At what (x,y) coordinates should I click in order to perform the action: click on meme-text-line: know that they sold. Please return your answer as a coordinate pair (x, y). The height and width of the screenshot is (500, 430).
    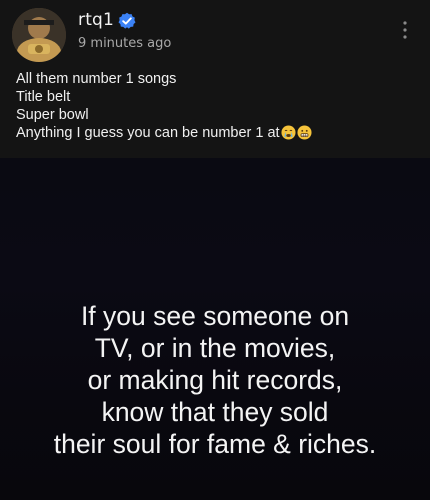
    Looking at the image, I should click on (215, 412).